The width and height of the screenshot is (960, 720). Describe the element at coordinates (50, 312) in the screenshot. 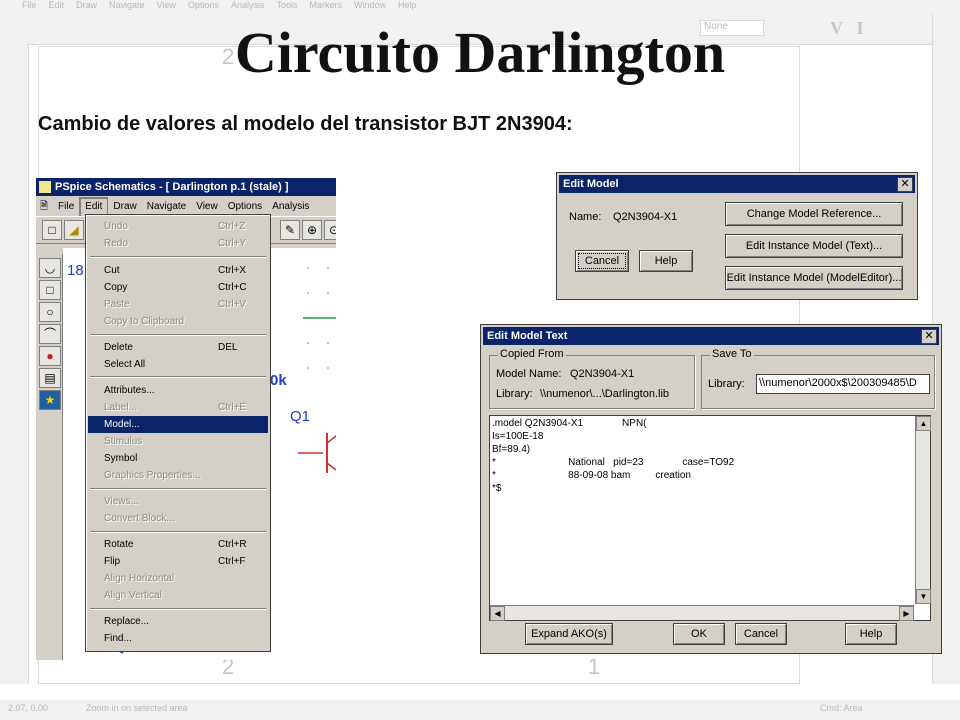

I see `draw-circle-icon: ○` at that location.